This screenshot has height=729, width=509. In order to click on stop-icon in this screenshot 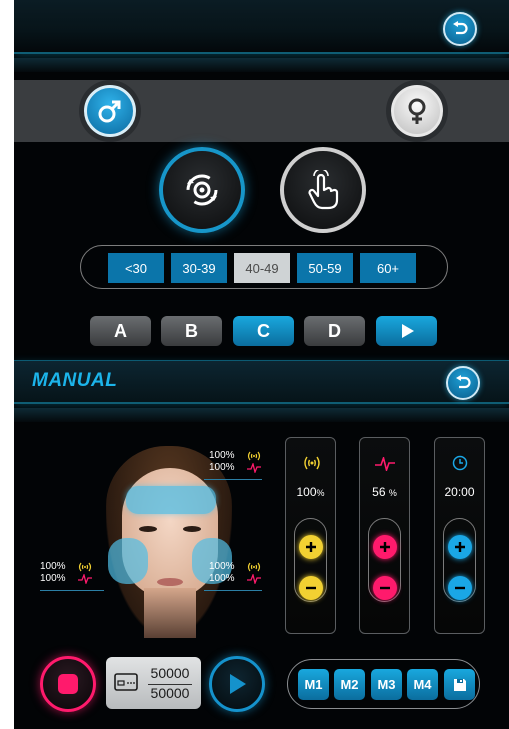, I will do `click(68, 684)`.